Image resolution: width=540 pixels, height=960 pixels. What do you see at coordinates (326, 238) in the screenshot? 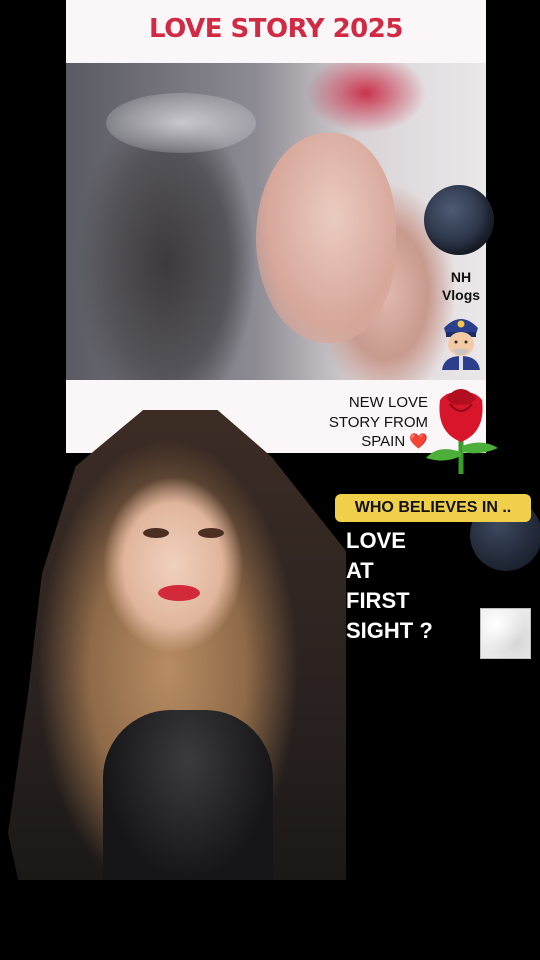
I see `face-blur` at bounding box center [326, 238].